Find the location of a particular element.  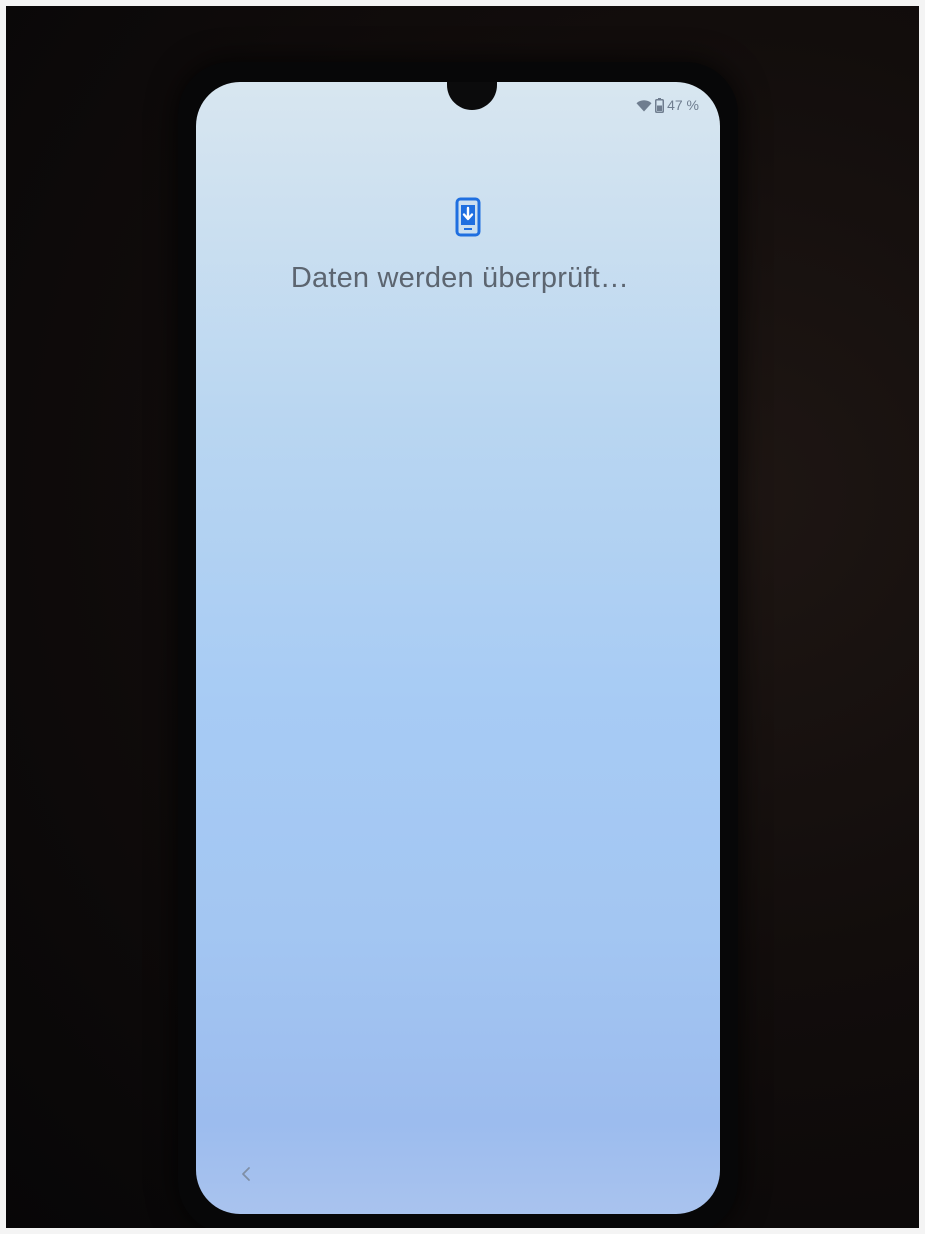

back-button is located at coordinates (246, 1176).